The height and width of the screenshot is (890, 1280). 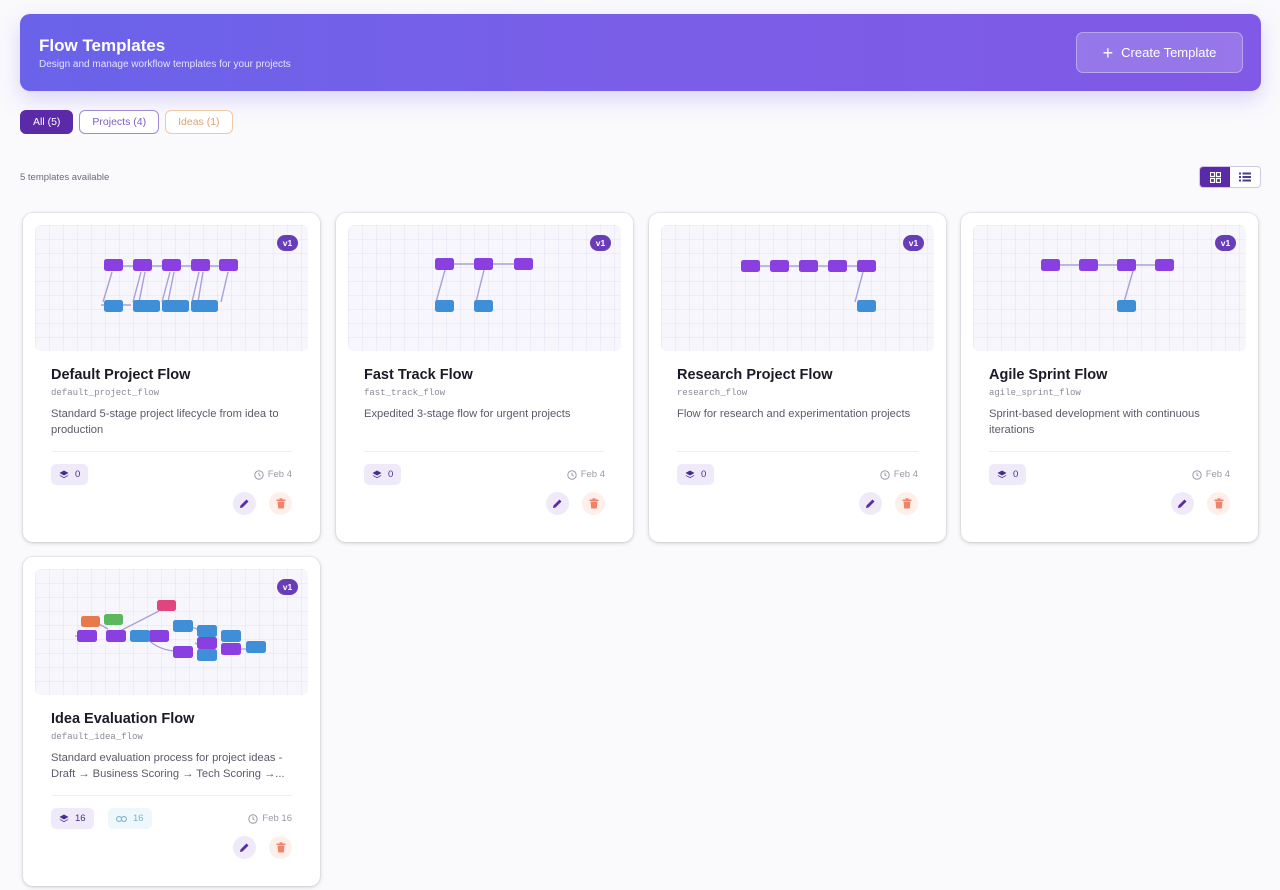 I want to click on link-icon, so click(x=121, y=818).